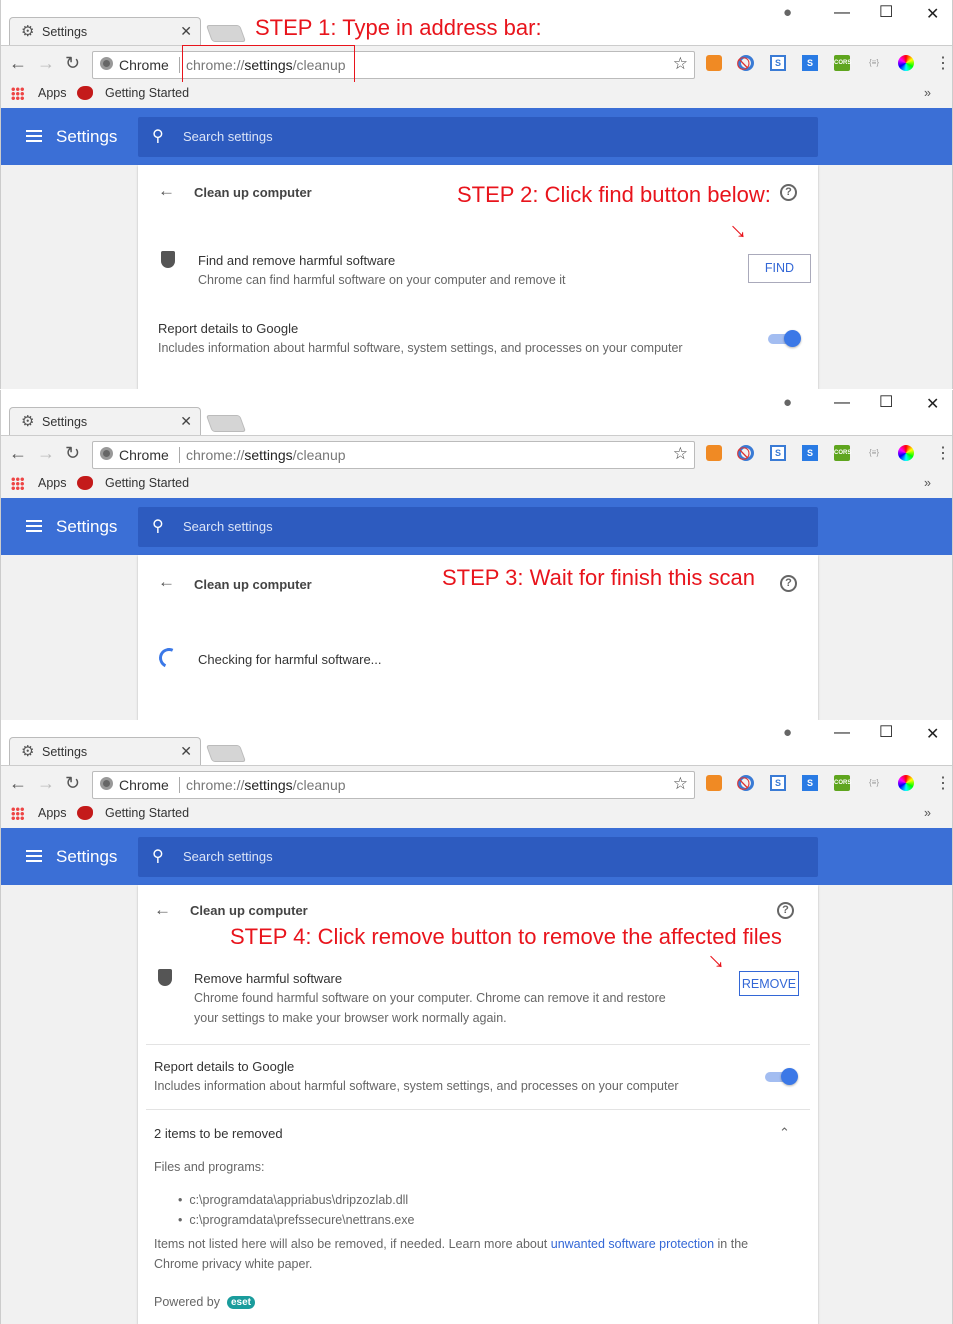  What do you see at coordinates (779, 268) in the screenshot?
I see `find-button: FIND` at bounding box center [779, 268].